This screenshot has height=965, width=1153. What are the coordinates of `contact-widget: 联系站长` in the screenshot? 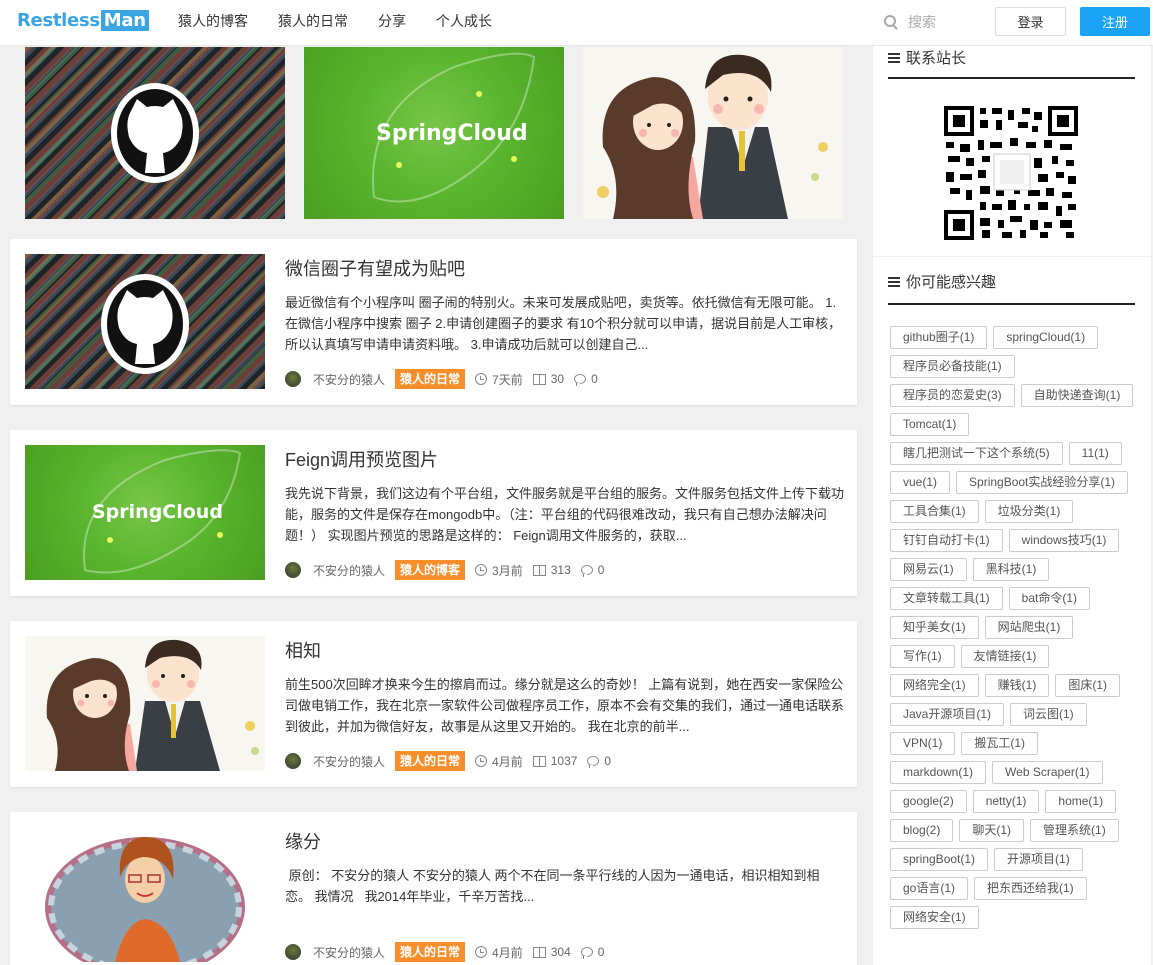 It's located at (1012, 151).